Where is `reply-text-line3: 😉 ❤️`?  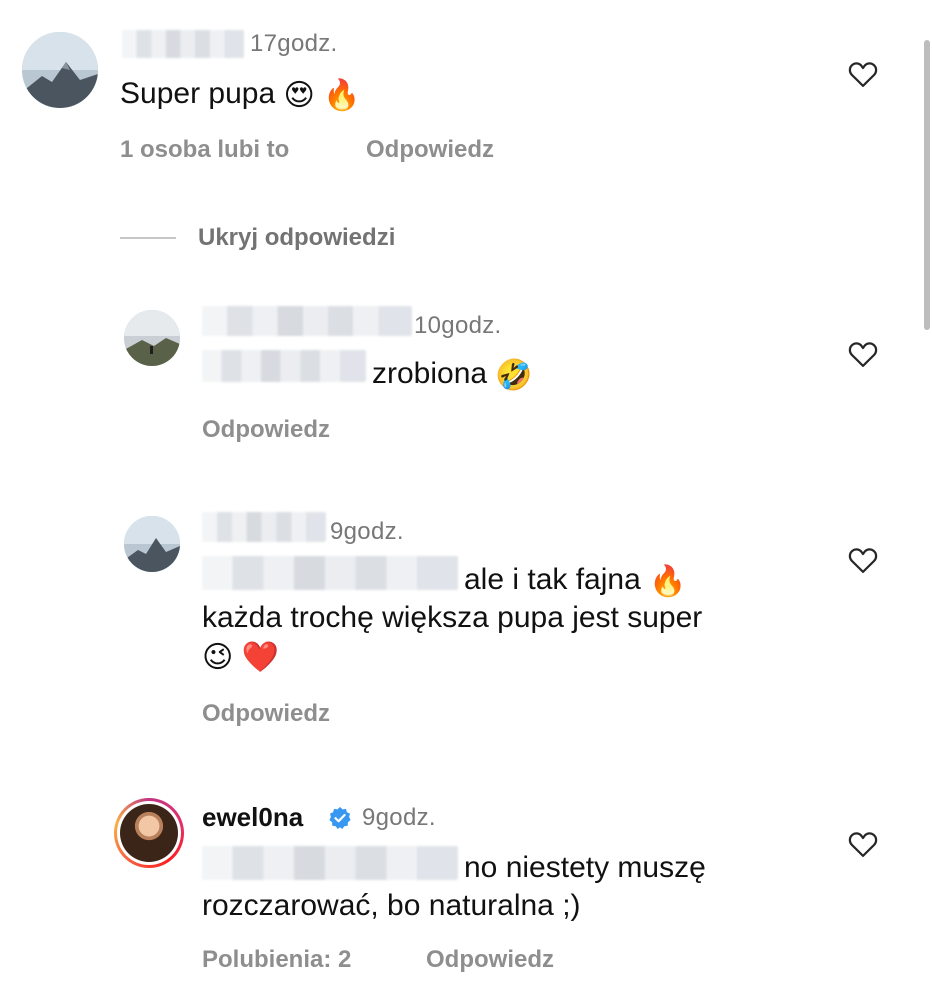 reply-text-line3: 😉 ❤️ is located at coordinates (240, 657).